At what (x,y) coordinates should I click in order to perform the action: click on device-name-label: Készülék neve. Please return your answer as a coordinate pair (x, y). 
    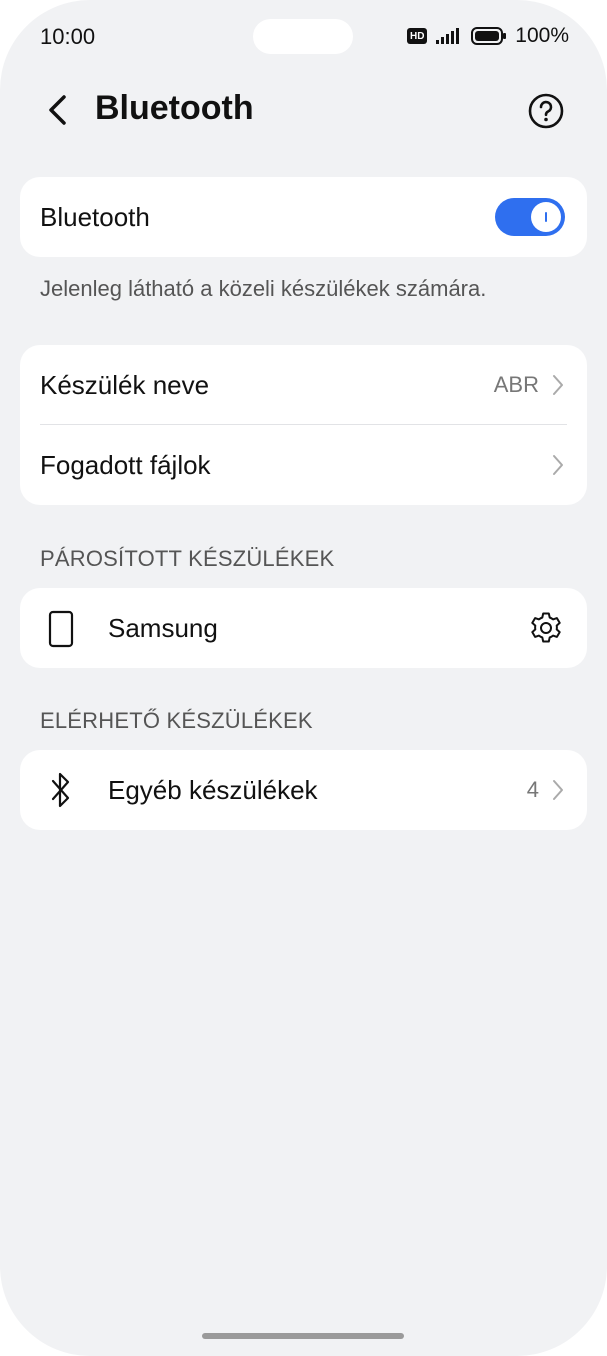
    Looking at the image, I should click on (125, 384).